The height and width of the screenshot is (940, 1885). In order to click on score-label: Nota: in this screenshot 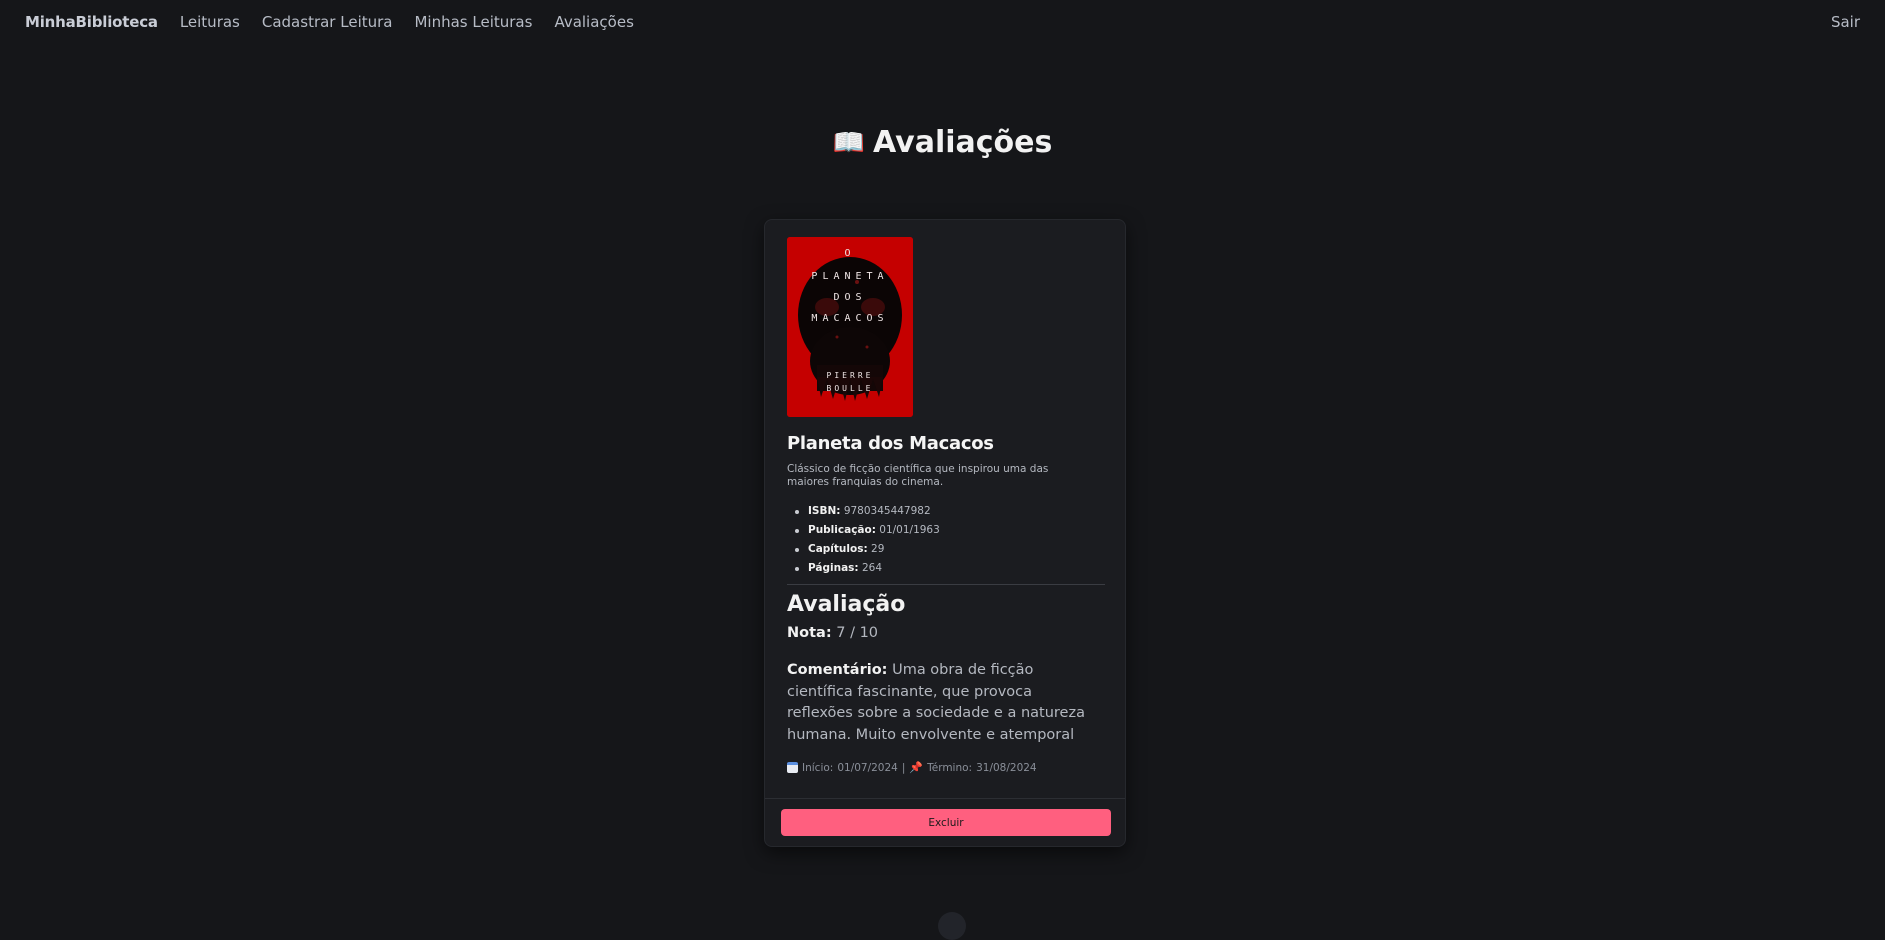, I will do `click(809, 633)`.